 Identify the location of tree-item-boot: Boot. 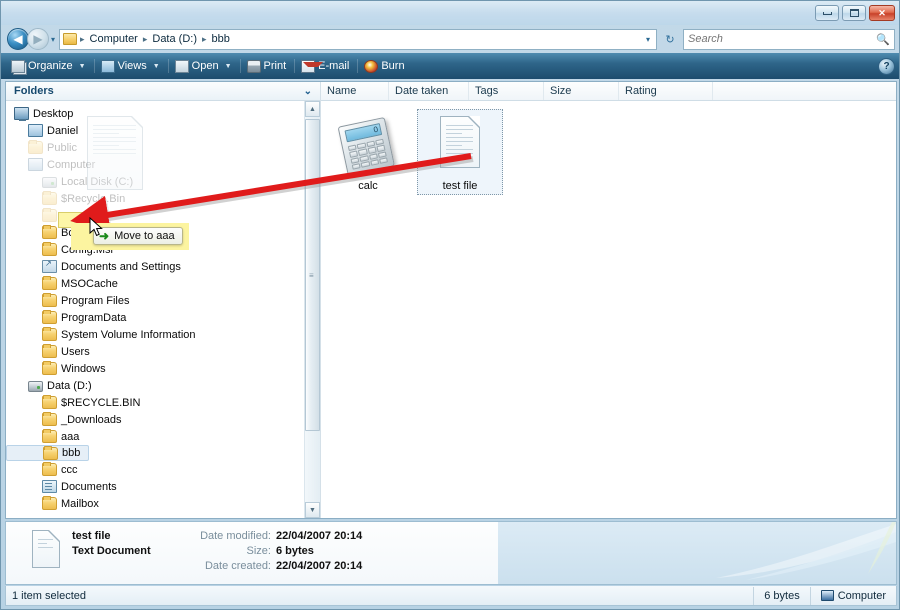
(155, 232).